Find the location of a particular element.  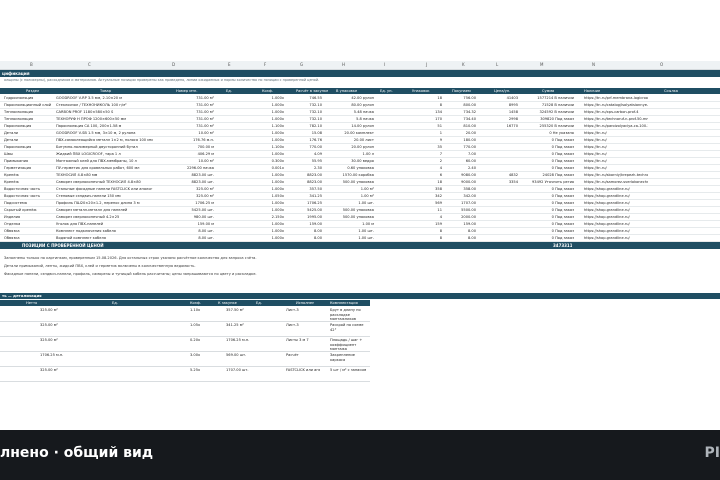

table-cell: 35 is located at coordinates (428, 147).